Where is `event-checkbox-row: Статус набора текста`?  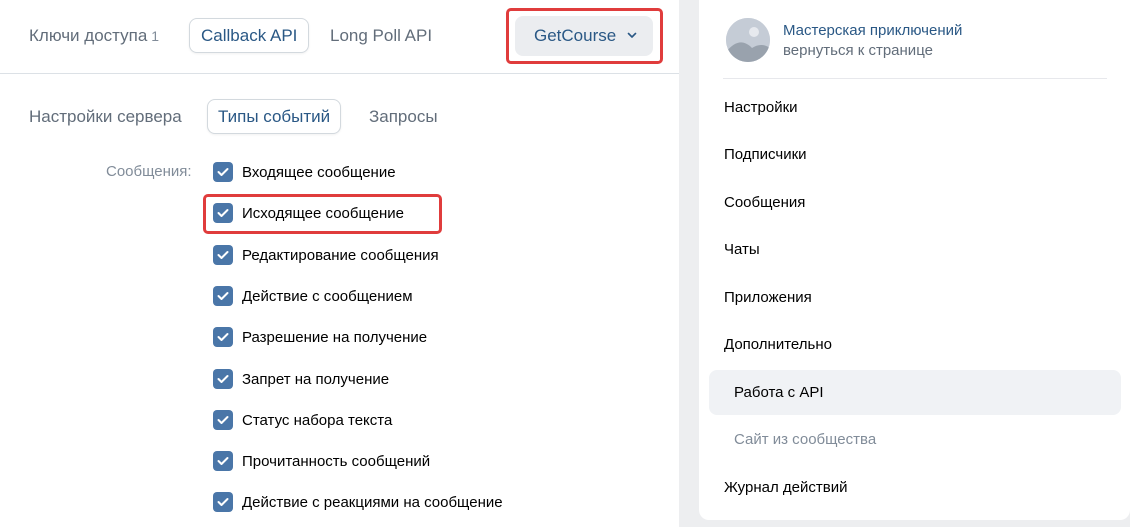
event-checkbox-row: Статус набора текста is located at coordinates (302, 420).